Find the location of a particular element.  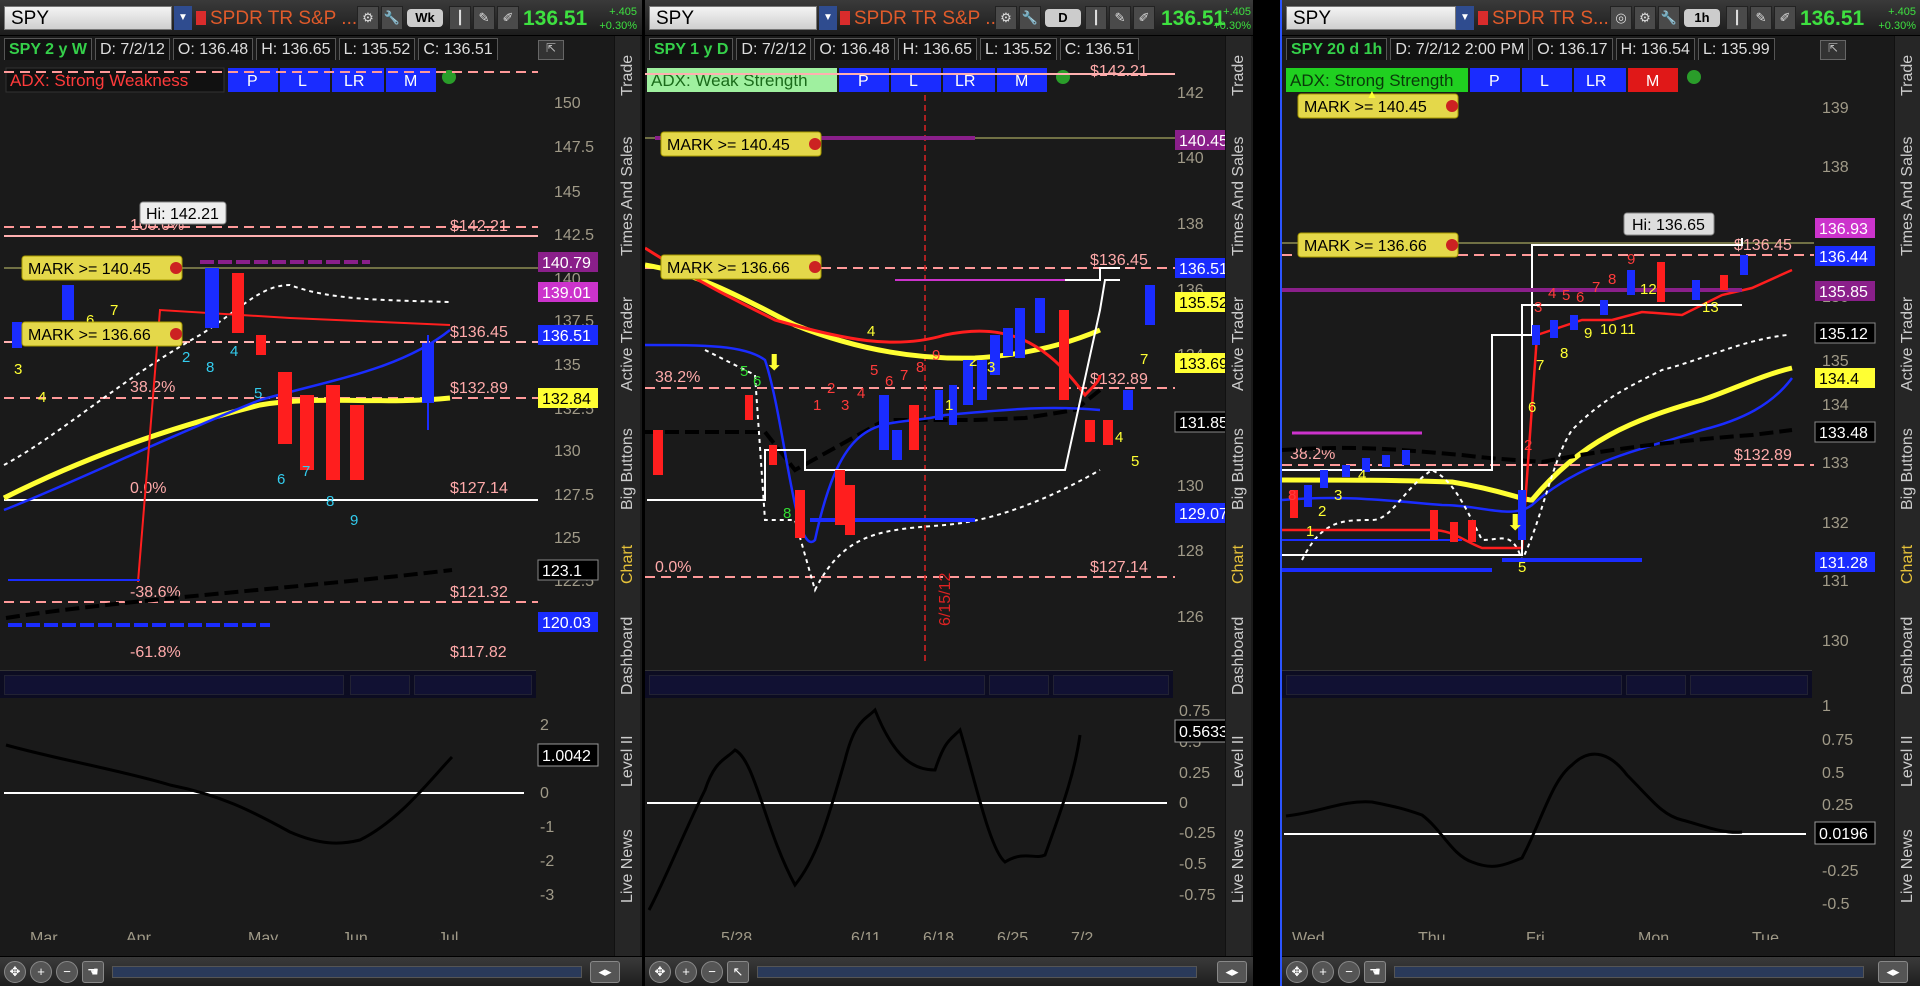

svg-text: 5/28 is located at coordinates (736, 935).